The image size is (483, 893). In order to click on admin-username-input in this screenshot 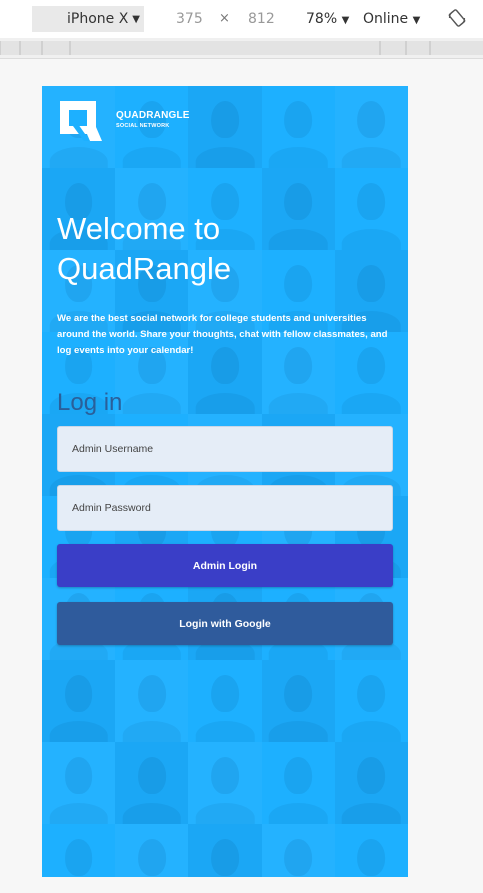, I will do `click(225, 449)`.